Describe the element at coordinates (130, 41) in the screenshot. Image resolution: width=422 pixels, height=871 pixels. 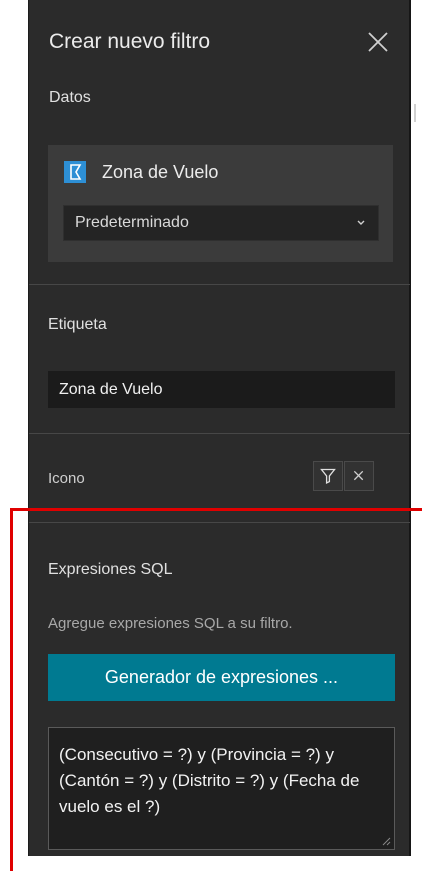
I see `panel-title: Crear nuevo filtro` at that location.